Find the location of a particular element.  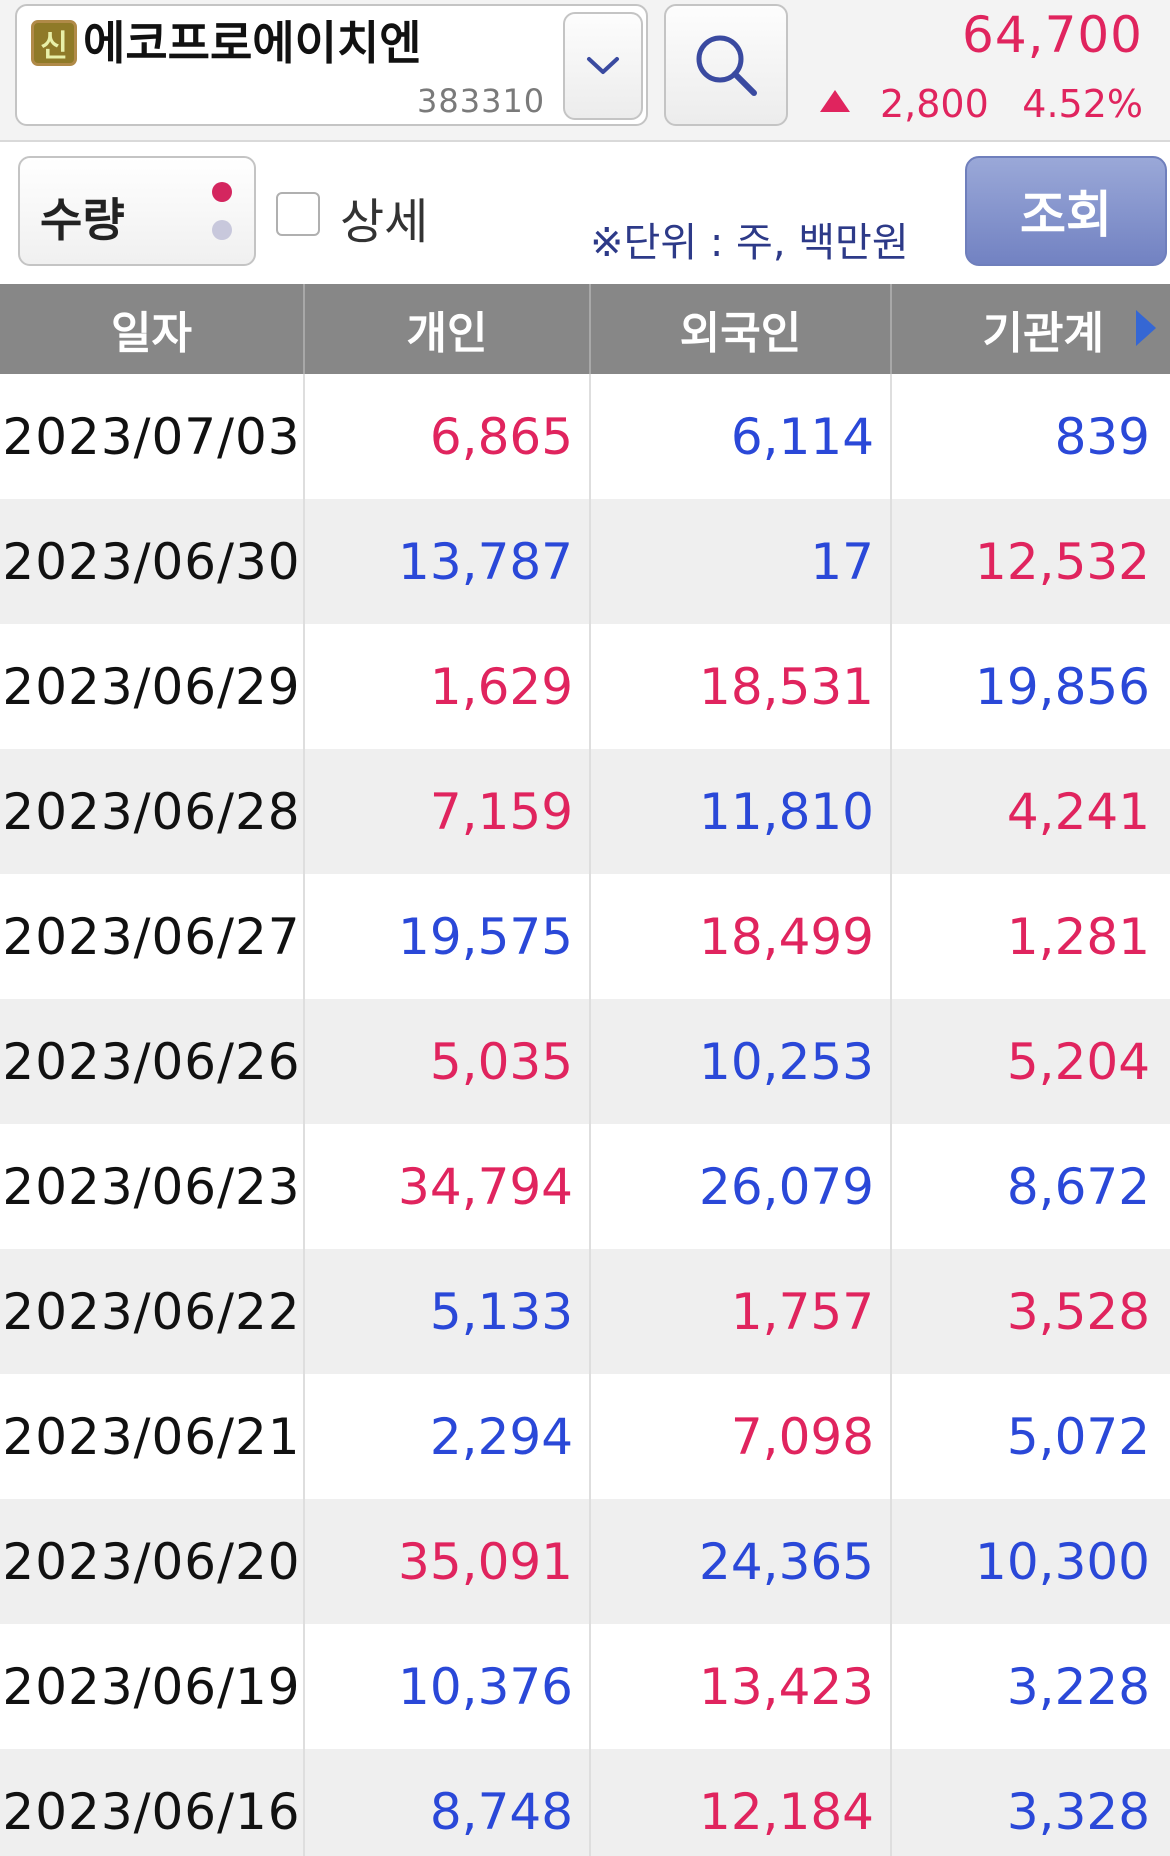

column-header-individual: 개인 is located at coordinates (448, 329).